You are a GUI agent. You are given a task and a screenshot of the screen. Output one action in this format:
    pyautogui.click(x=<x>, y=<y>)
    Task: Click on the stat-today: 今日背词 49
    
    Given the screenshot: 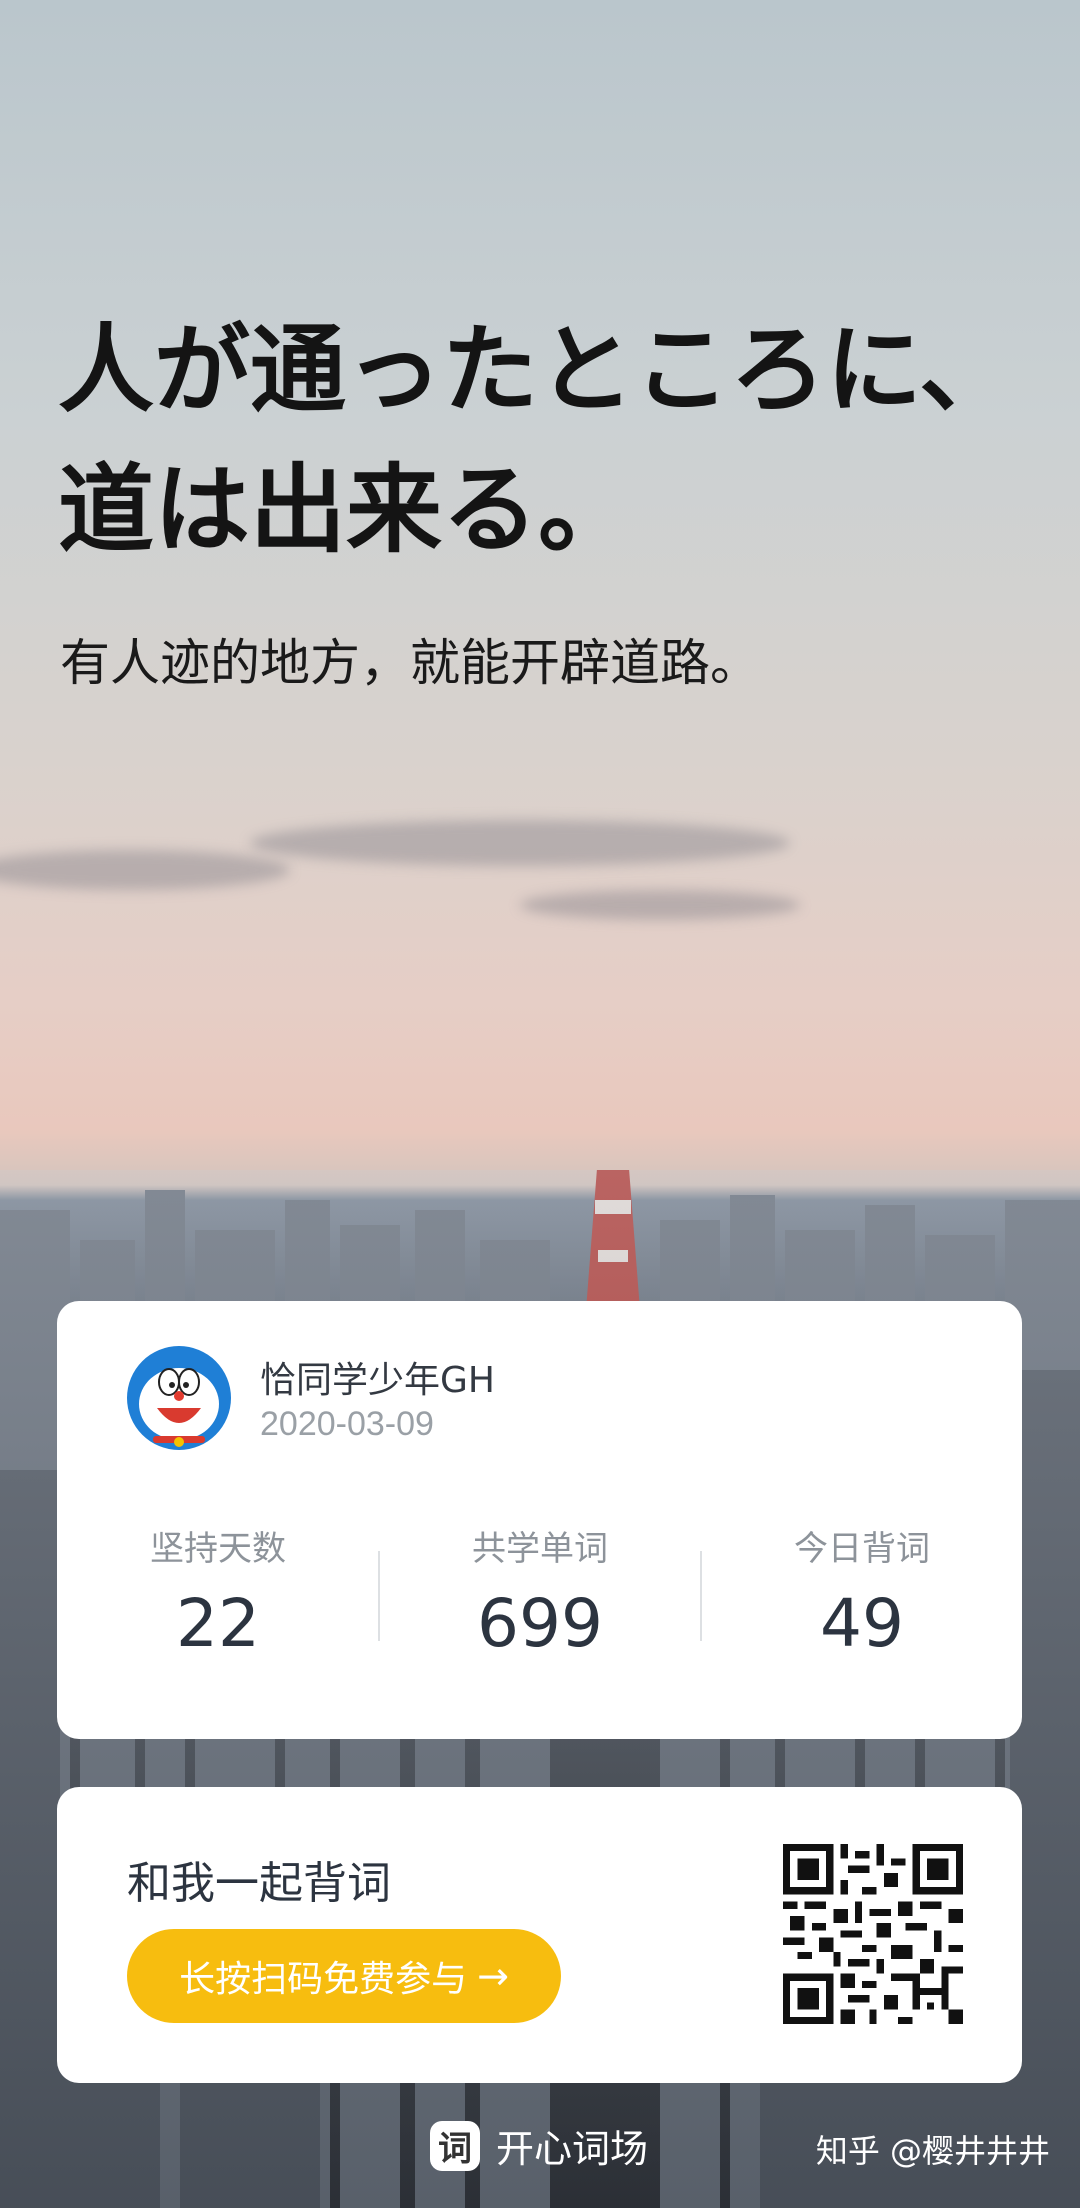 What is the action you would take?
    pyautogui.click(x=862, y=1595)
    